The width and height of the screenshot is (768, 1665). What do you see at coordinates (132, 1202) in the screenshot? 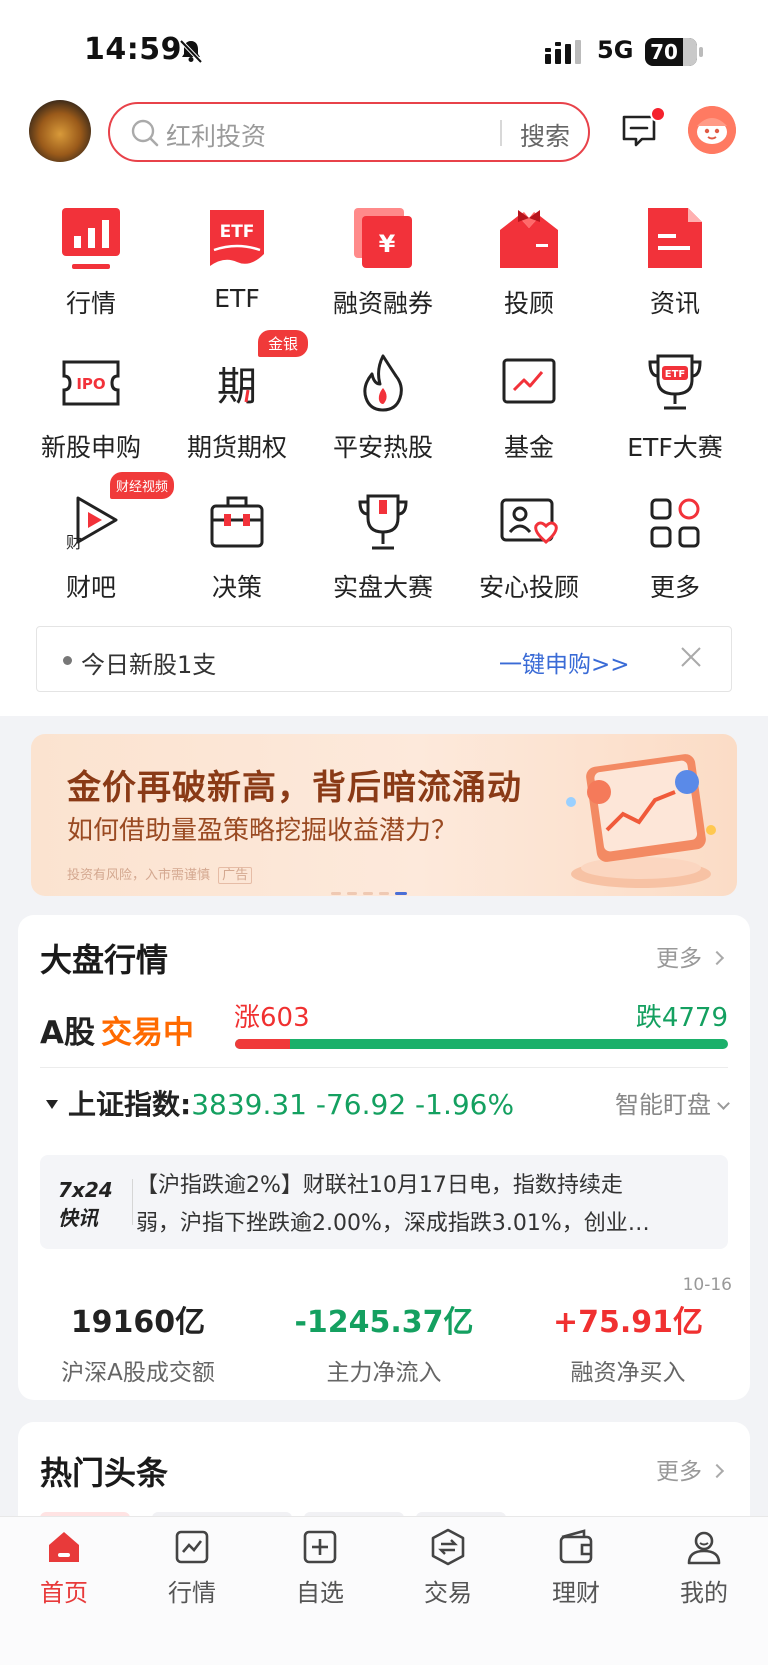
I see `news-divider` at bounding box center [132, 1202].